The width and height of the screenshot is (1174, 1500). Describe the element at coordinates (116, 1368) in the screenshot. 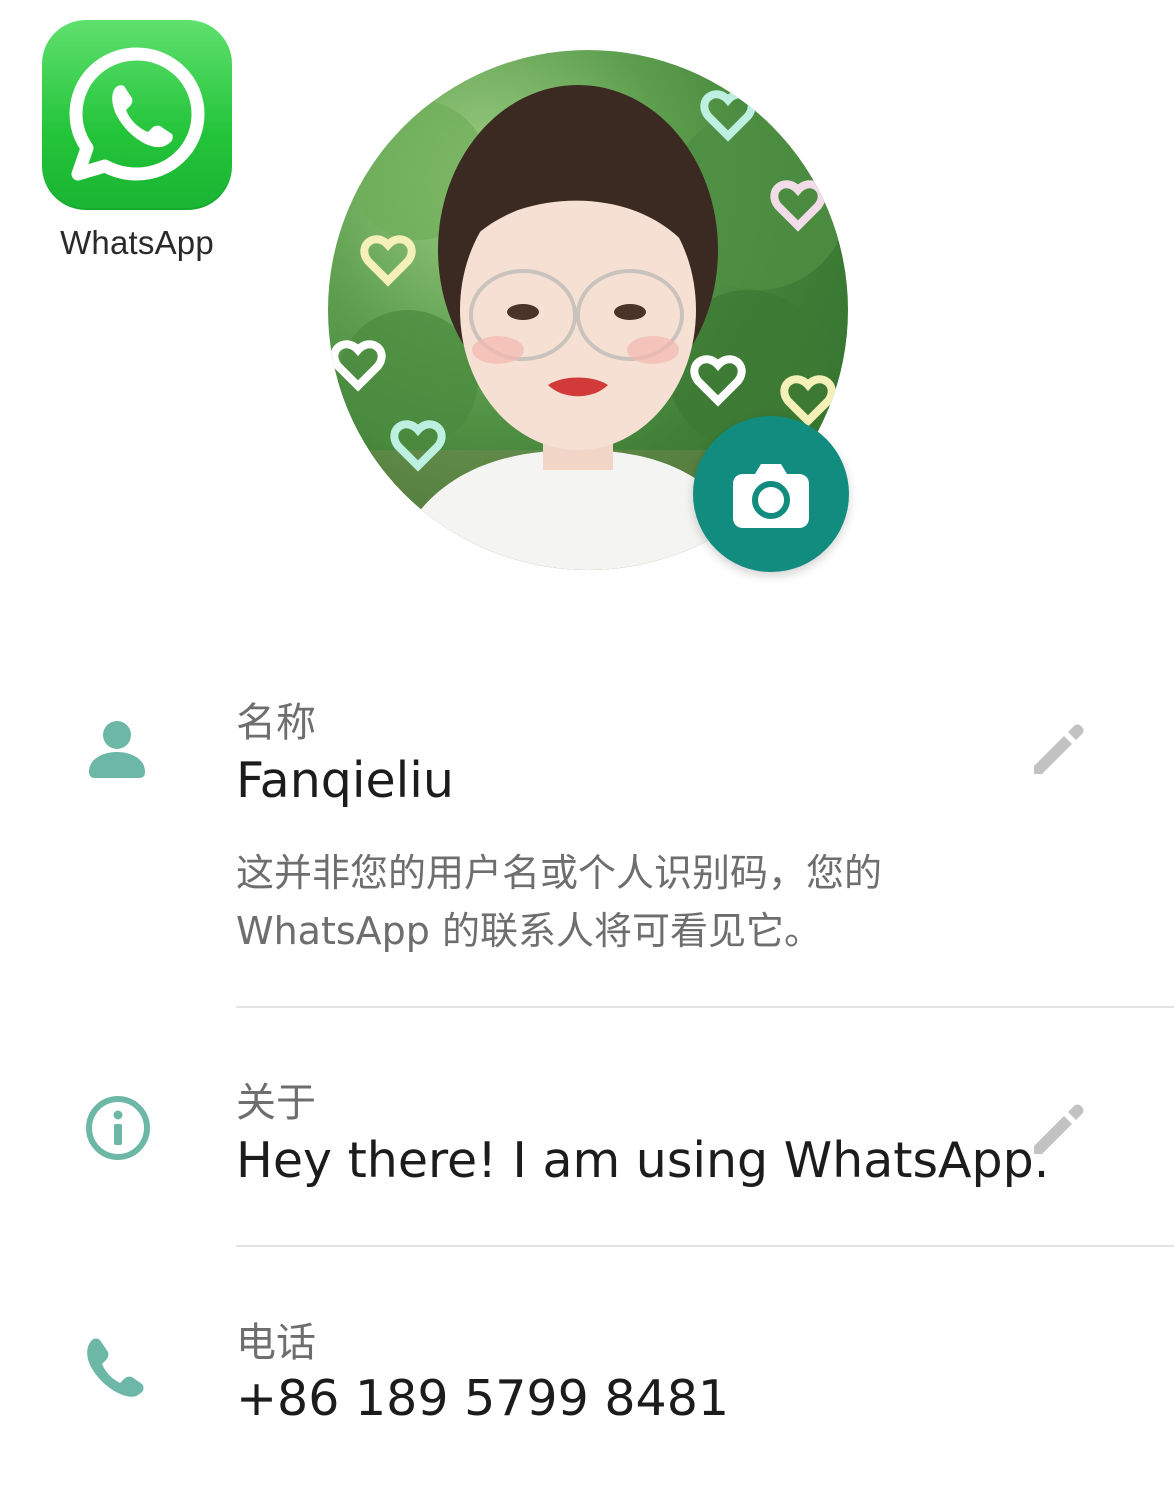

I see `phone-icon` at that location.